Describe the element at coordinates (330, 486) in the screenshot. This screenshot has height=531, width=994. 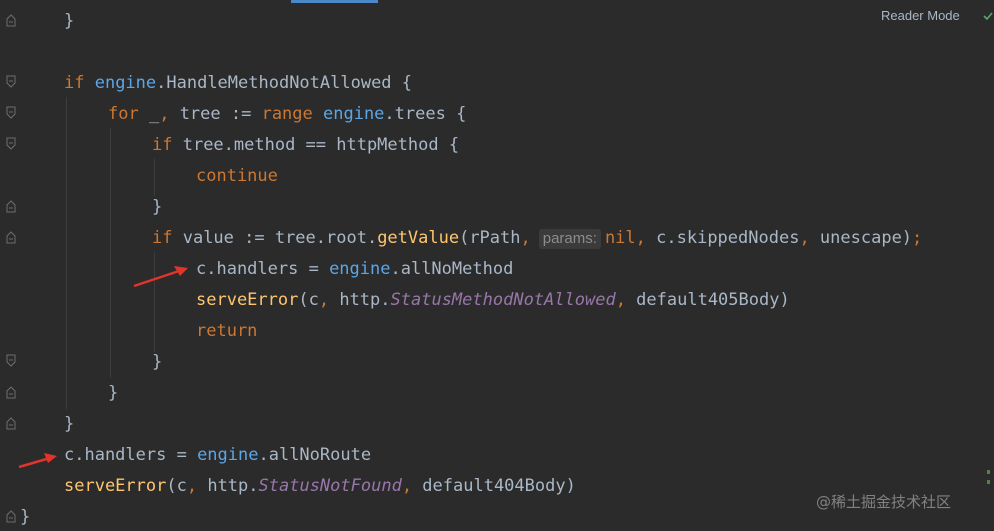
I see `code-token: StatusNotFound` at that location.